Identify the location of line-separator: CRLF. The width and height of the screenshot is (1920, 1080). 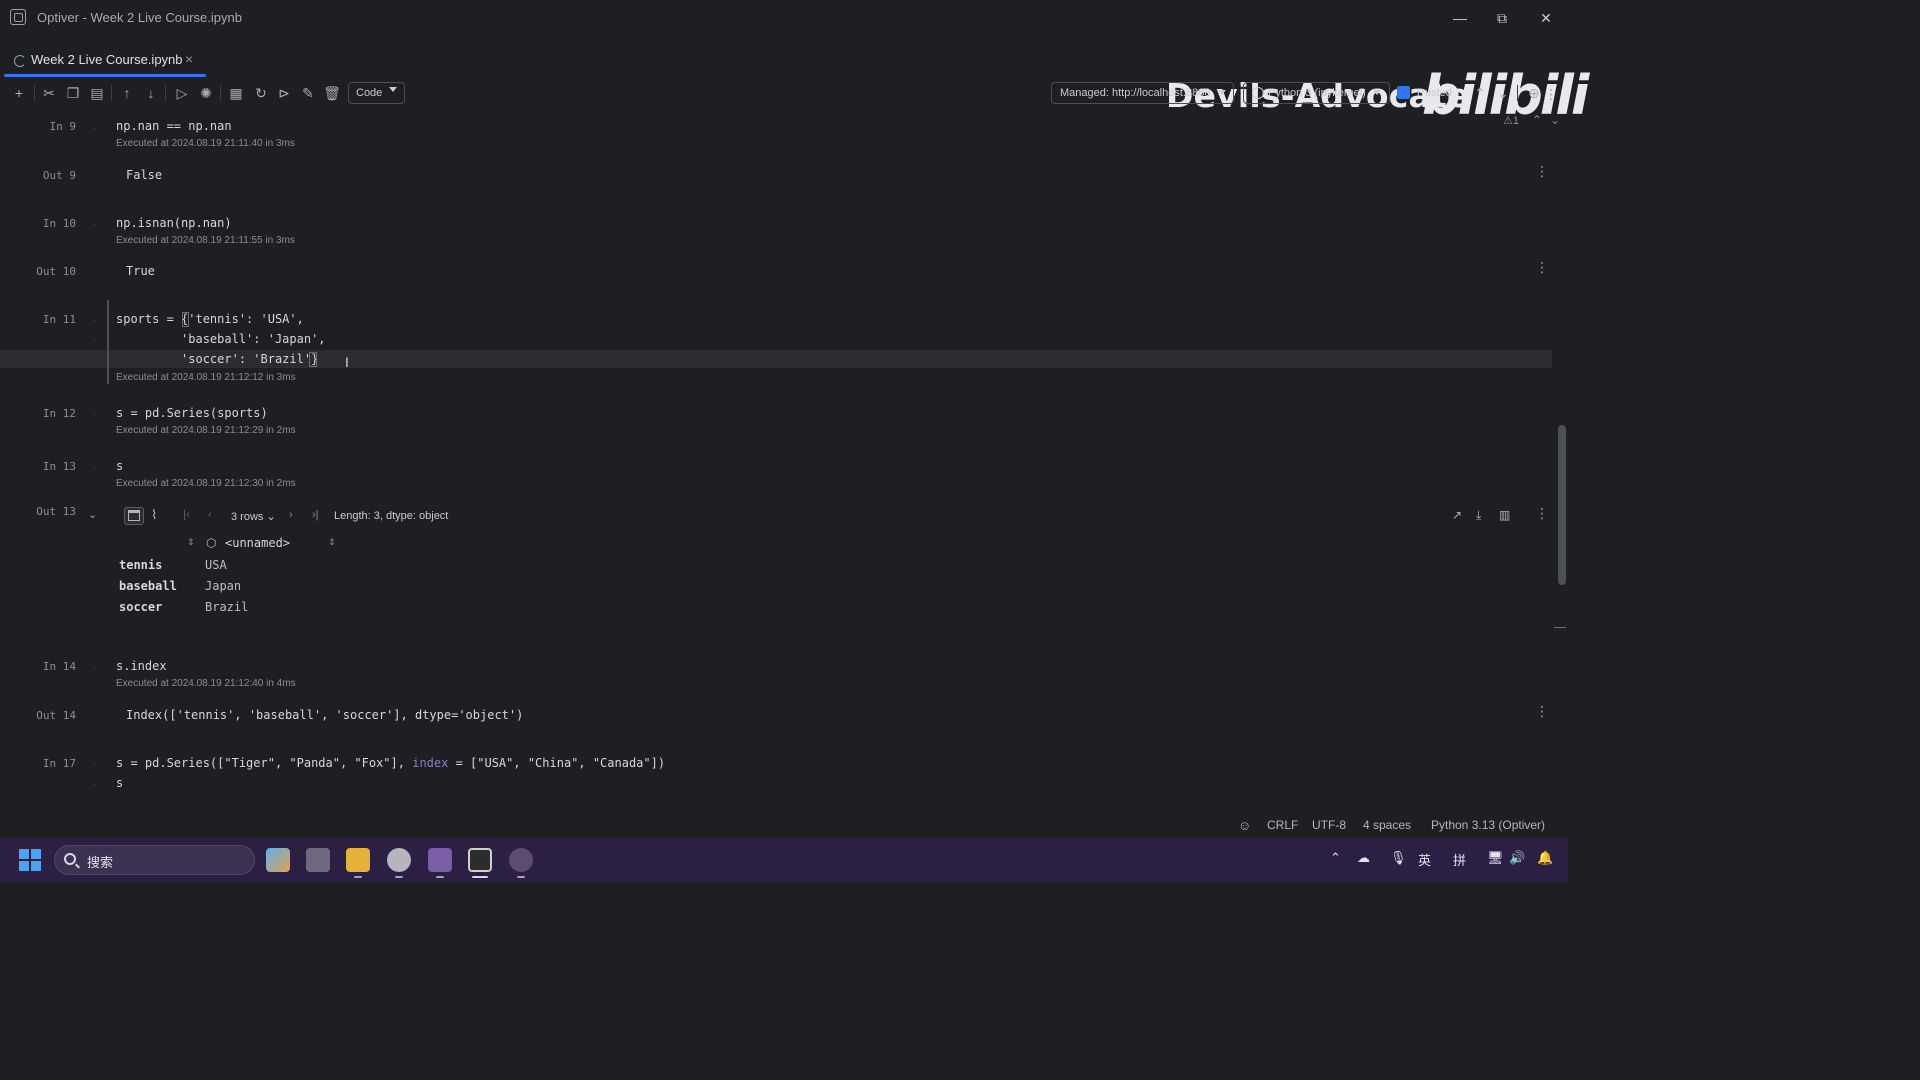
(1282, 825).